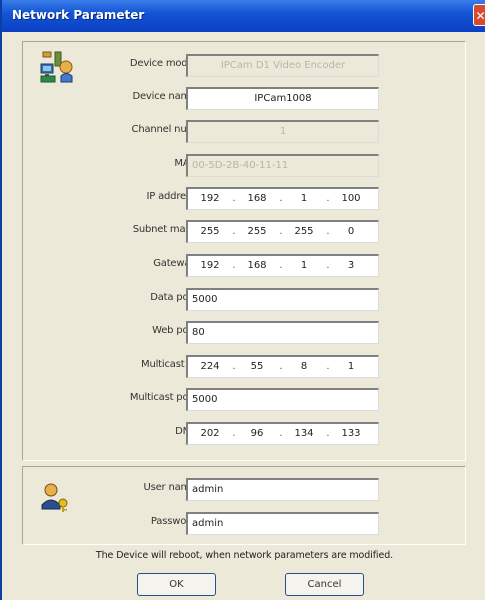 The width and height of the screenshot is (485, 600). What do you see at coordinates (210, 266) in the screenshot?
I see `gateway-octet-1: 192` at bounding box center [210, 266].